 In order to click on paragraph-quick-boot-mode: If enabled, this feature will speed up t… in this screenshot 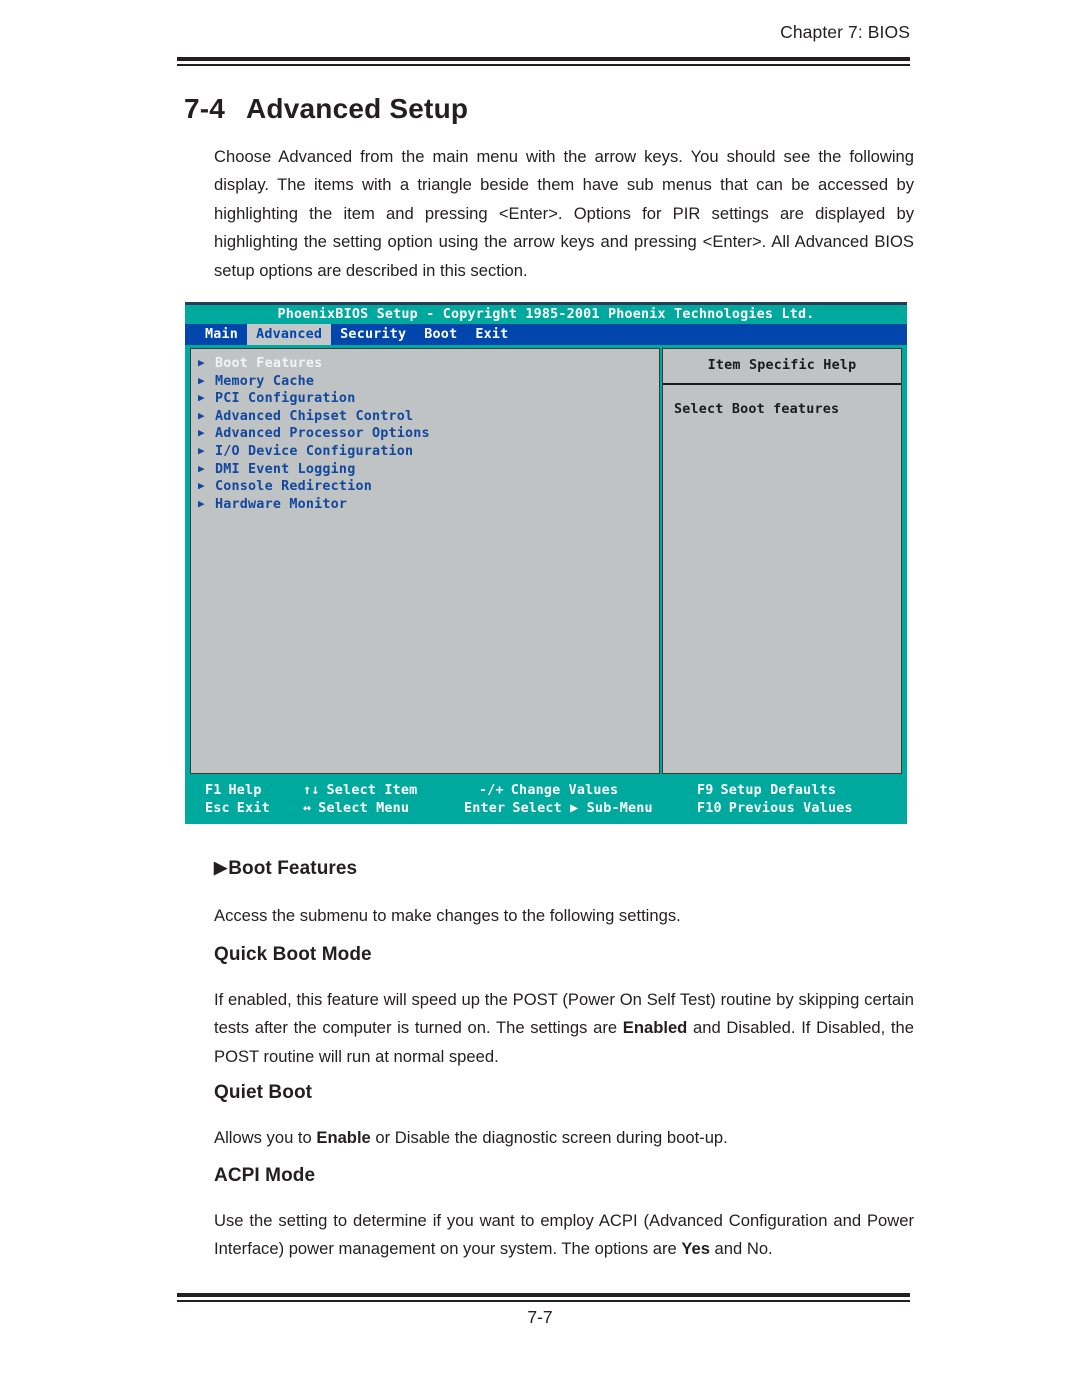, I will do `click(564, 1028)`.